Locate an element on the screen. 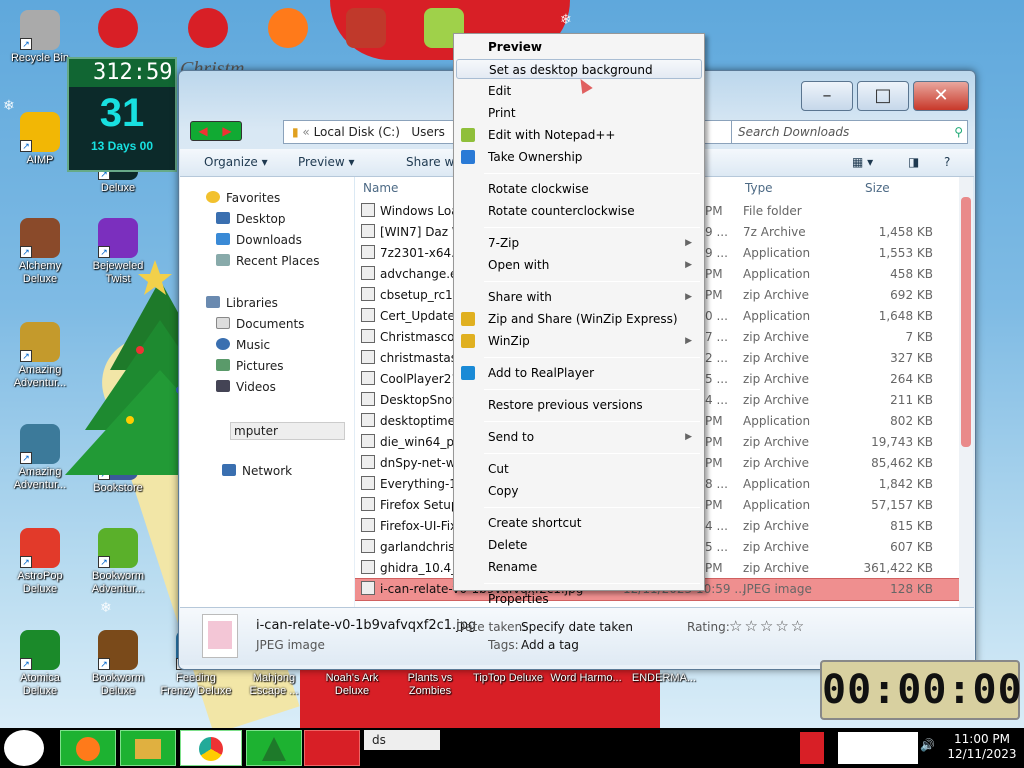 Image resolution: width=1024 pixels, height=768 pixels. menu-item-label: Delete is located at coordinates (508, 545).